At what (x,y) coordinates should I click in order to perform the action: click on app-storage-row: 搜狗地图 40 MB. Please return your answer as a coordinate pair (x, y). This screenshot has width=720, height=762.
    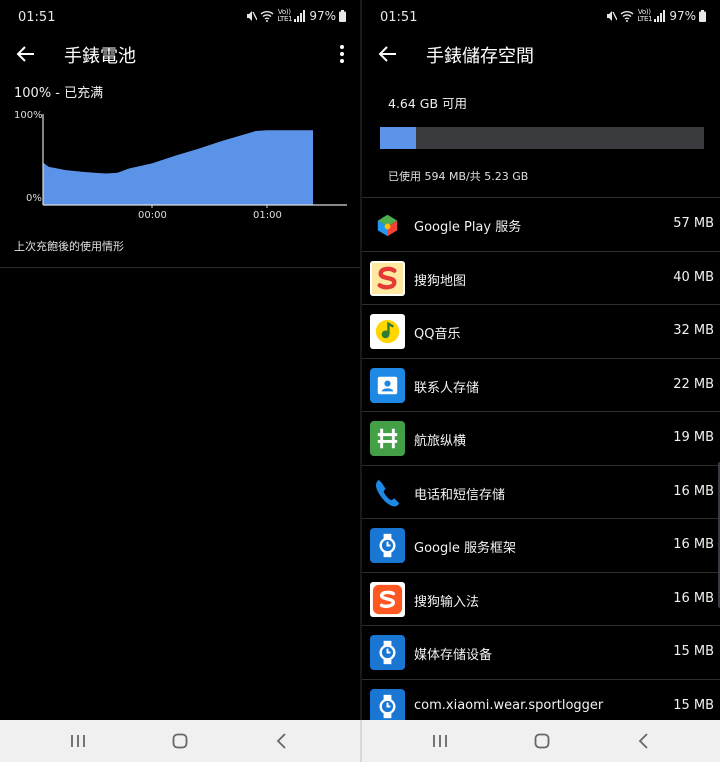
    Looking at the image, I should click on (541, 277).